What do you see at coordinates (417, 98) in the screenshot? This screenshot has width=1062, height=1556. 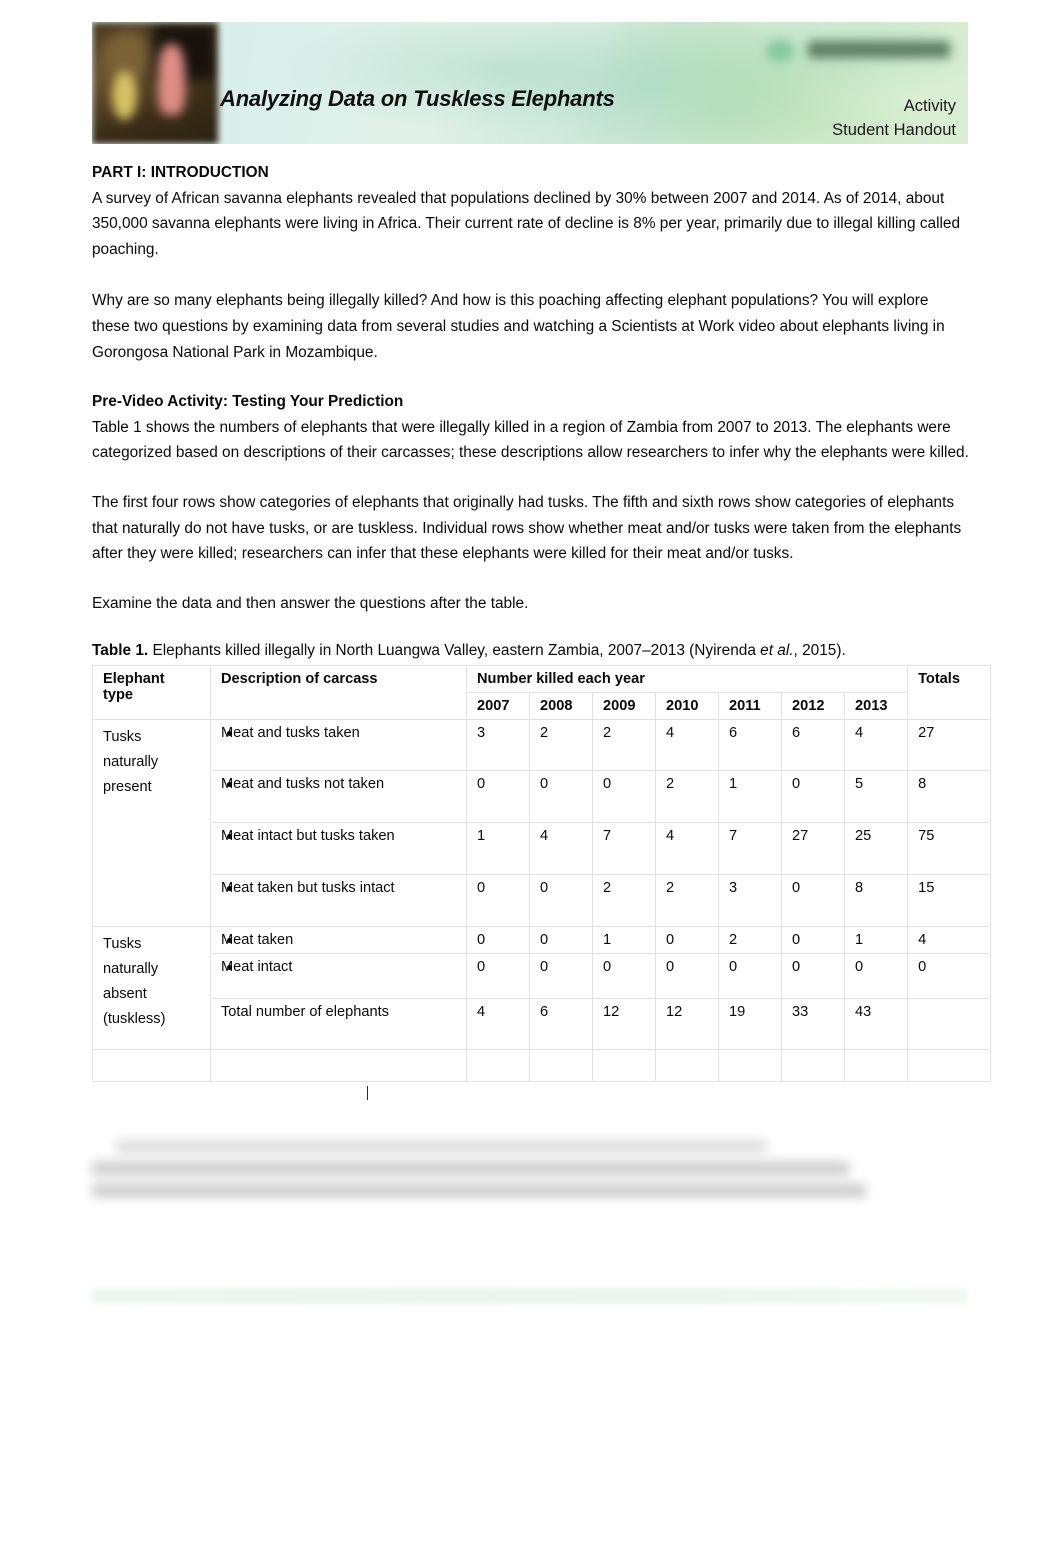 I see `page-title: Analyzing Data on Tuskless Elephants` at bounding box center [417, 98].